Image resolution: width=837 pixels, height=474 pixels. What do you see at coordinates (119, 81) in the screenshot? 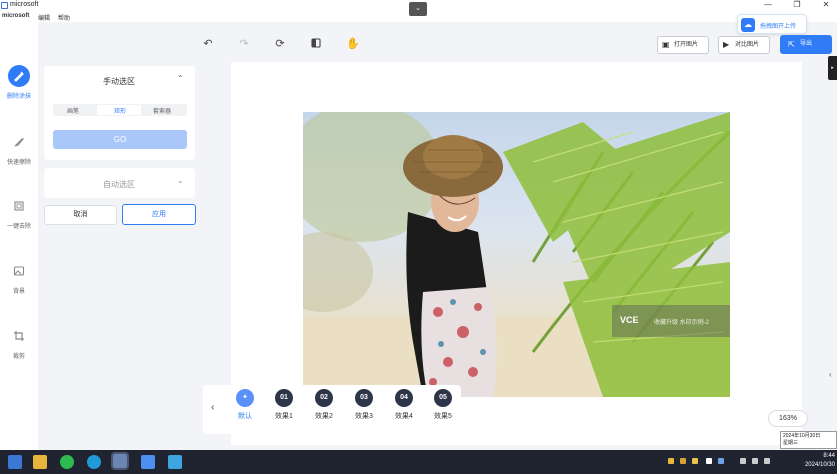
I see `manual-selection-title: 手动选区` at bounding box center [119, 81].